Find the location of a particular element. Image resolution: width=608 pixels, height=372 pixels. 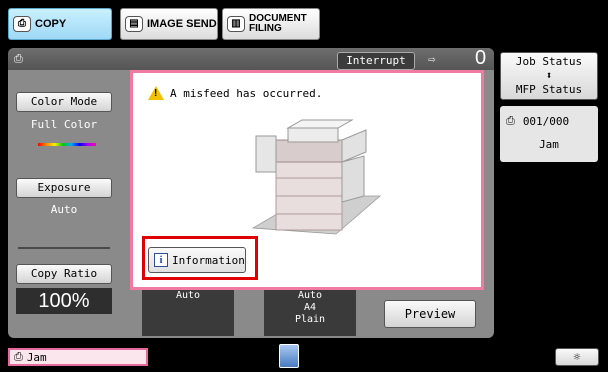

jam-label: Jam is located at coordinates (36, 357).